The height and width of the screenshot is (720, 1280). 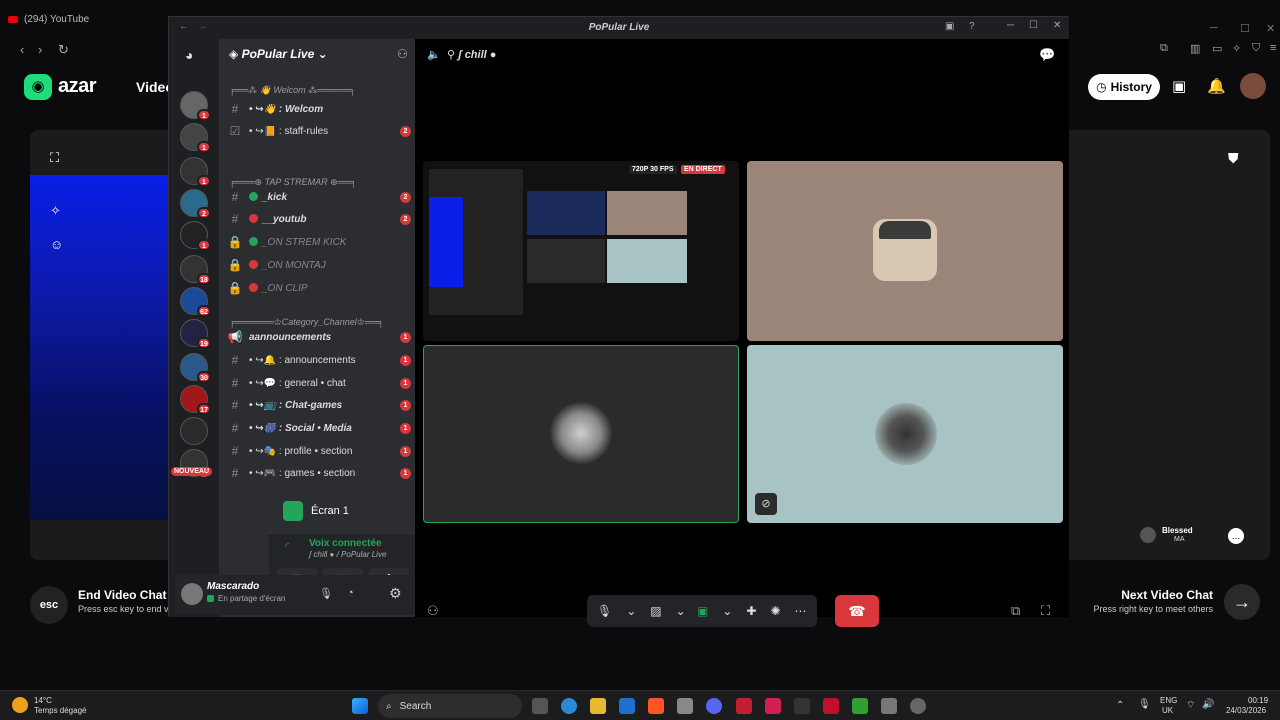 What do you see at coordinates (350, 593) in the screenshot?
I see `headphones-muted-icon: ◔` at bounding box center [350, 593].